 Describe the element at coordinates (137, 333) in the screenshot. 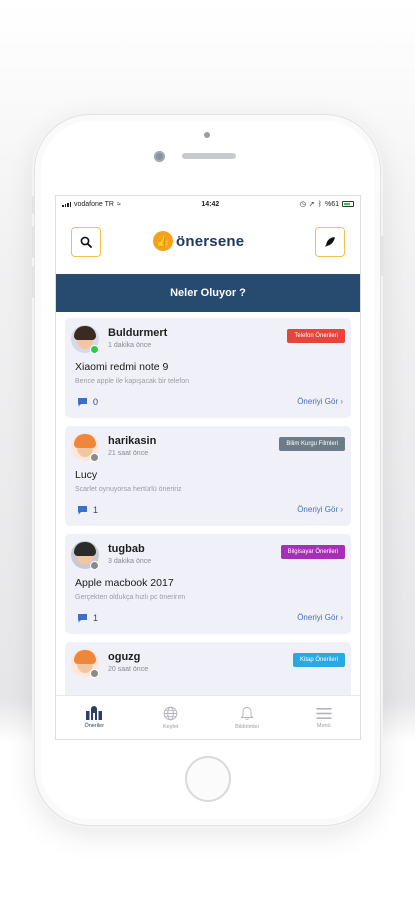

I see `post-username: Buldurmert` at that location.